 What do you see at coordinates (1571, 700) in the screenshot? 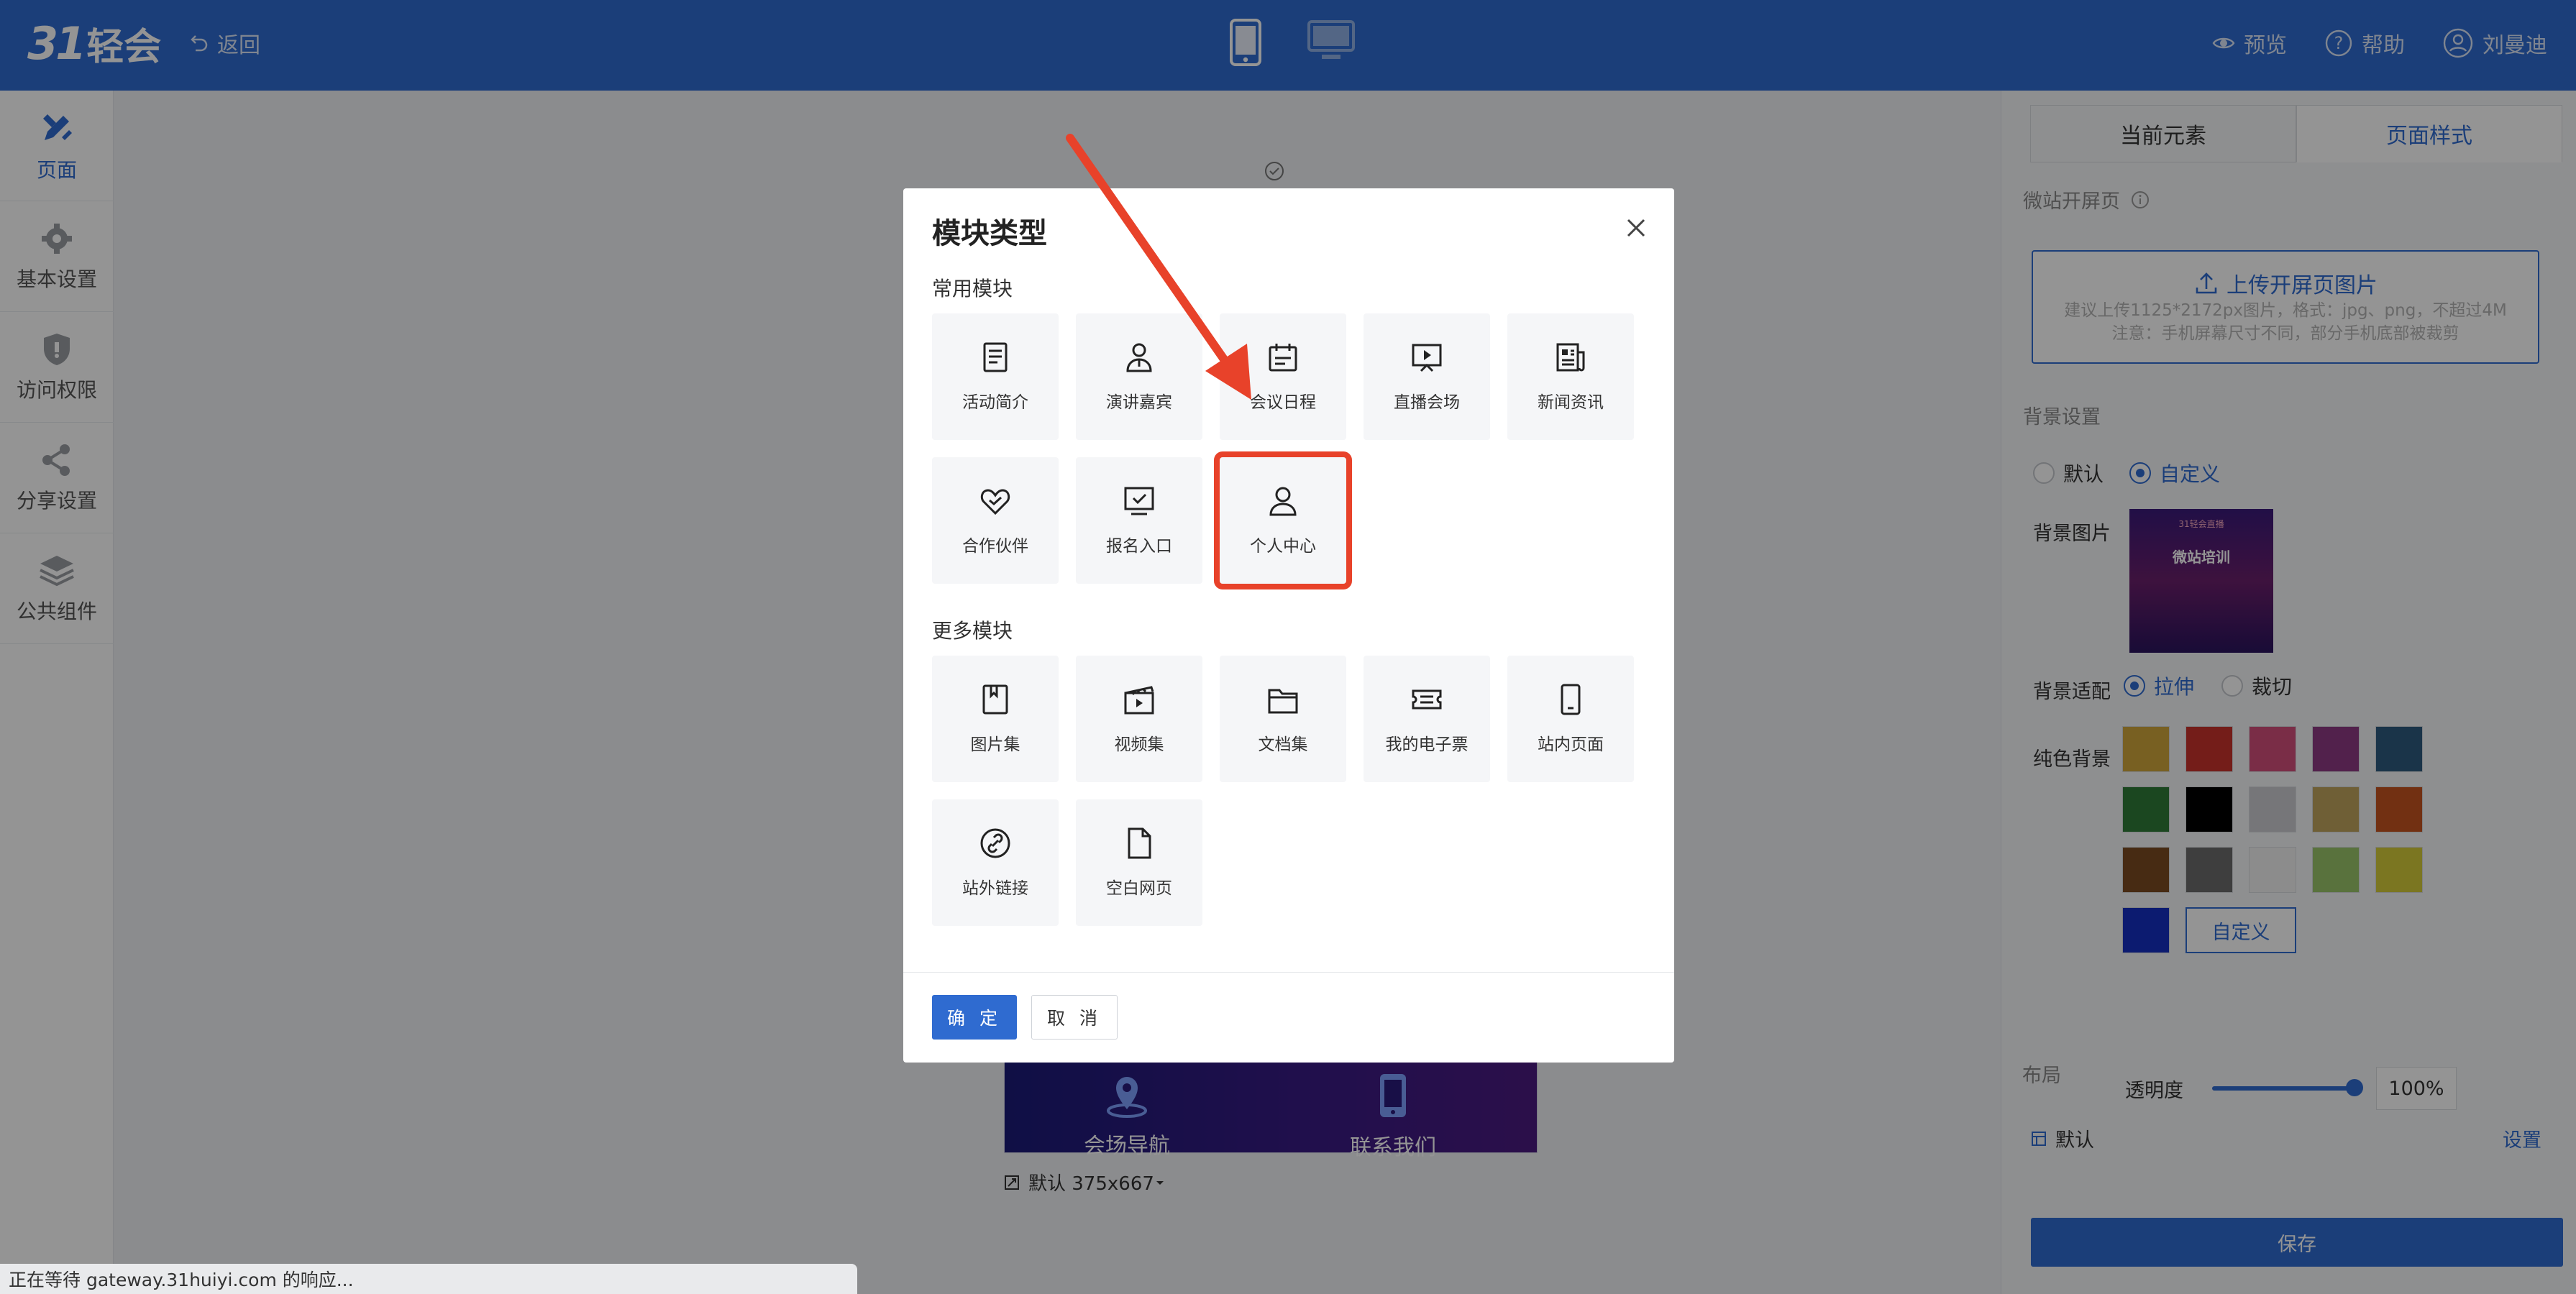
I see `mobile-page-icon` at bounding box center [1571, 700].